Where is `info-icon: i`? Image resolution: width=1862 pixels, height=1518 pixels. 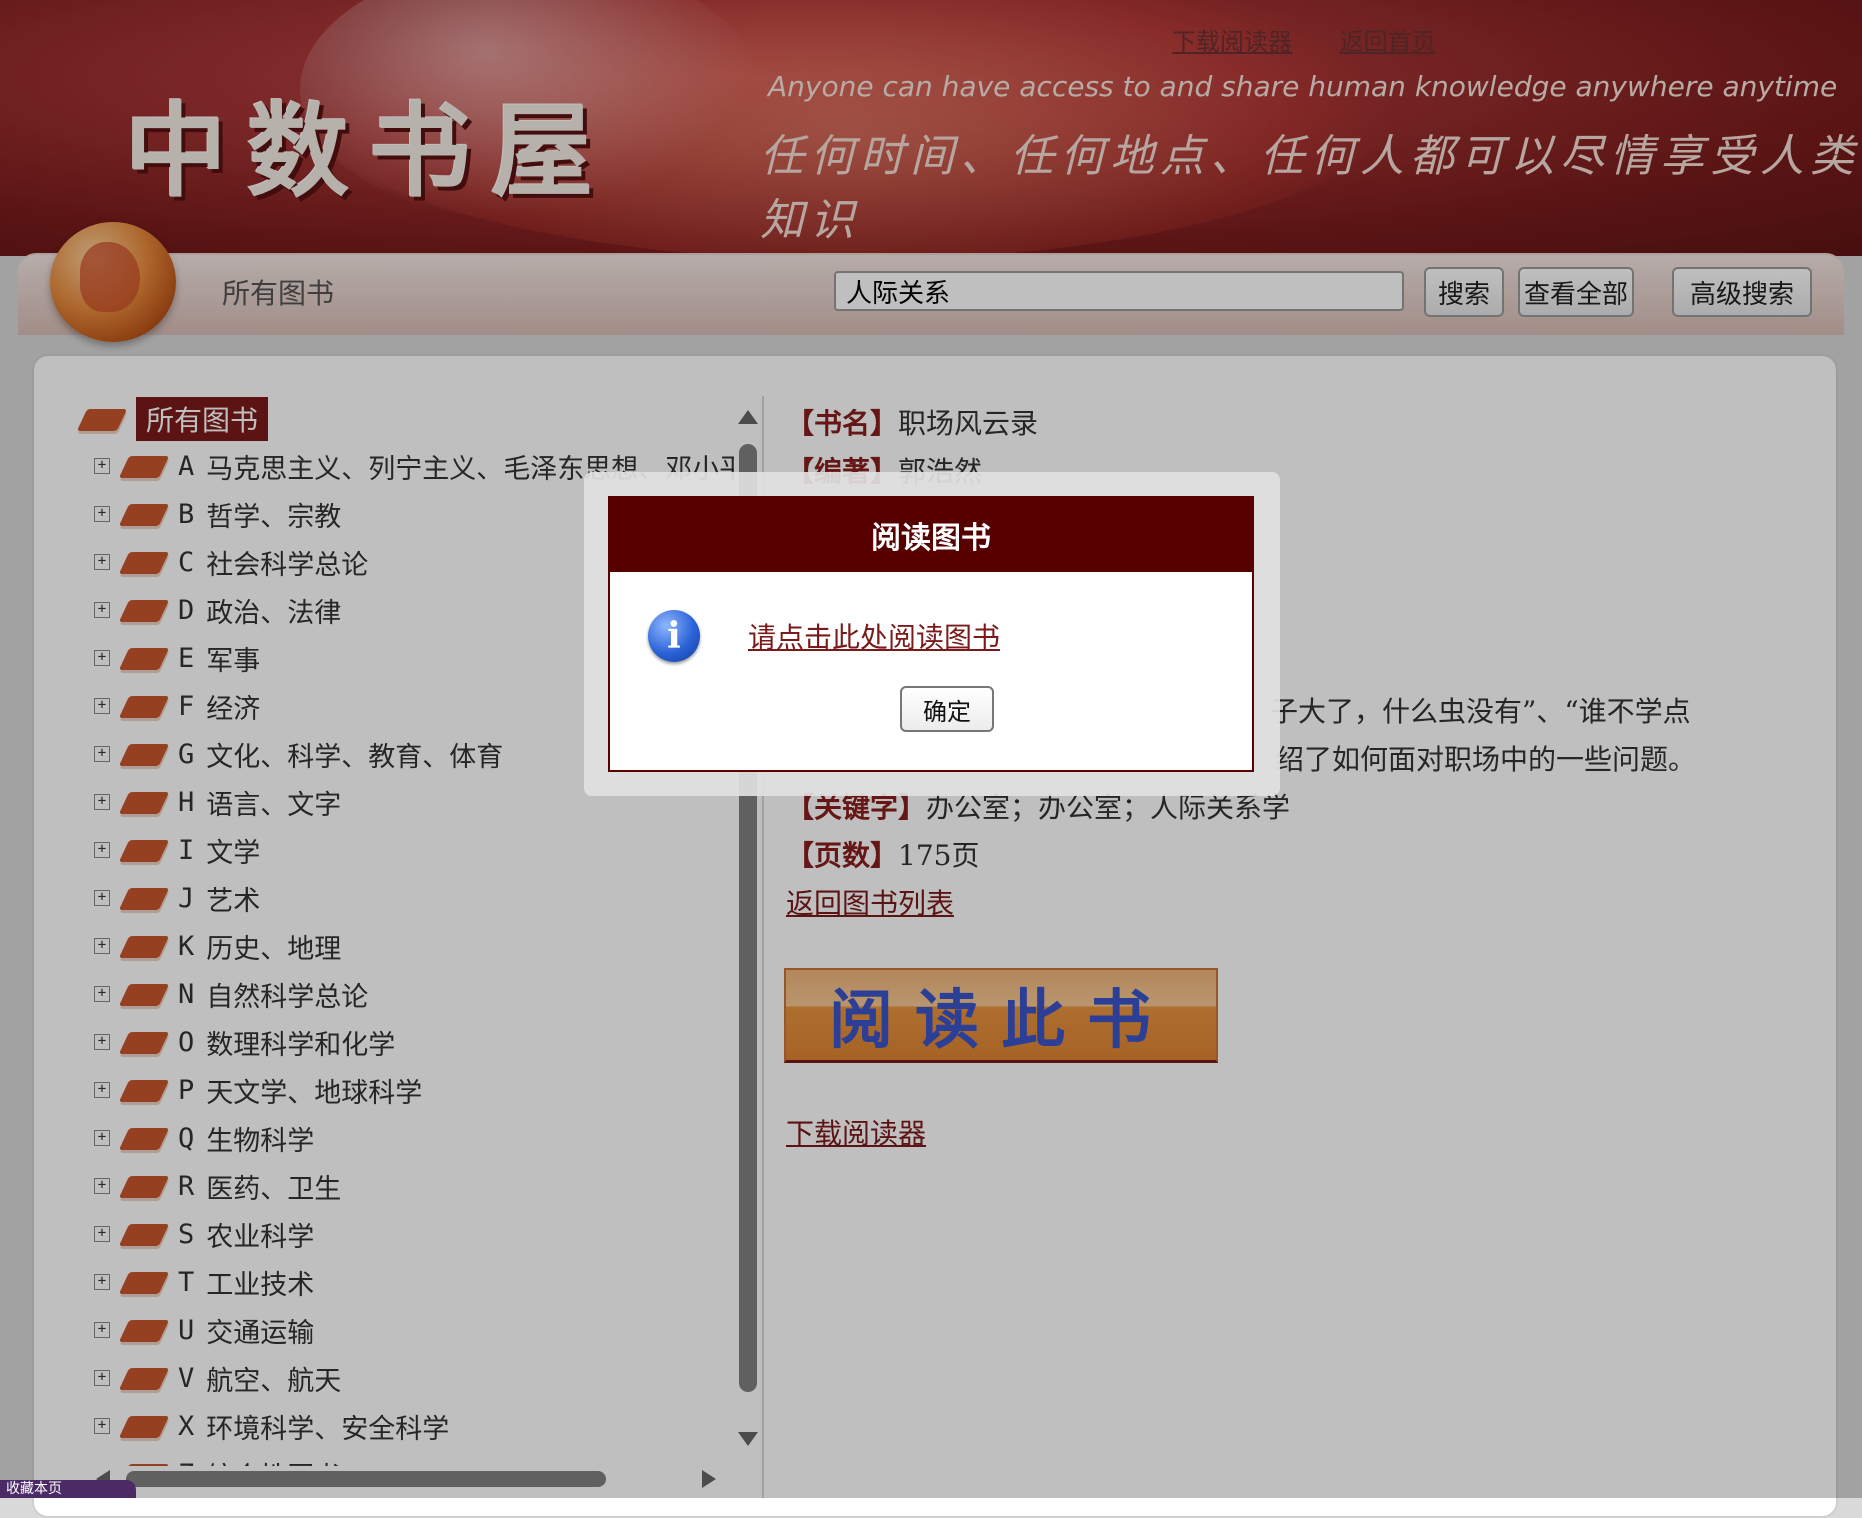
info-icon: i is located at coordinates (674, 636).